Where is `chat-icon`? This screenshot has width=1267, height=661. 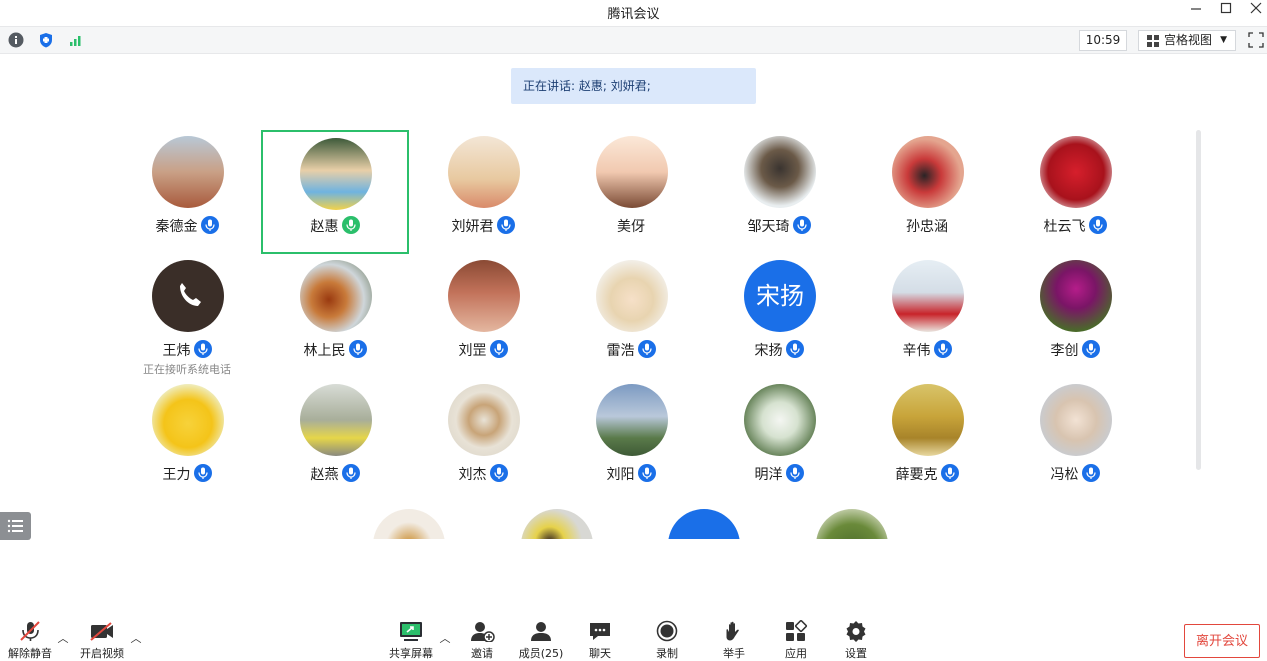 chat-icon is located at coordinates (600, 631).